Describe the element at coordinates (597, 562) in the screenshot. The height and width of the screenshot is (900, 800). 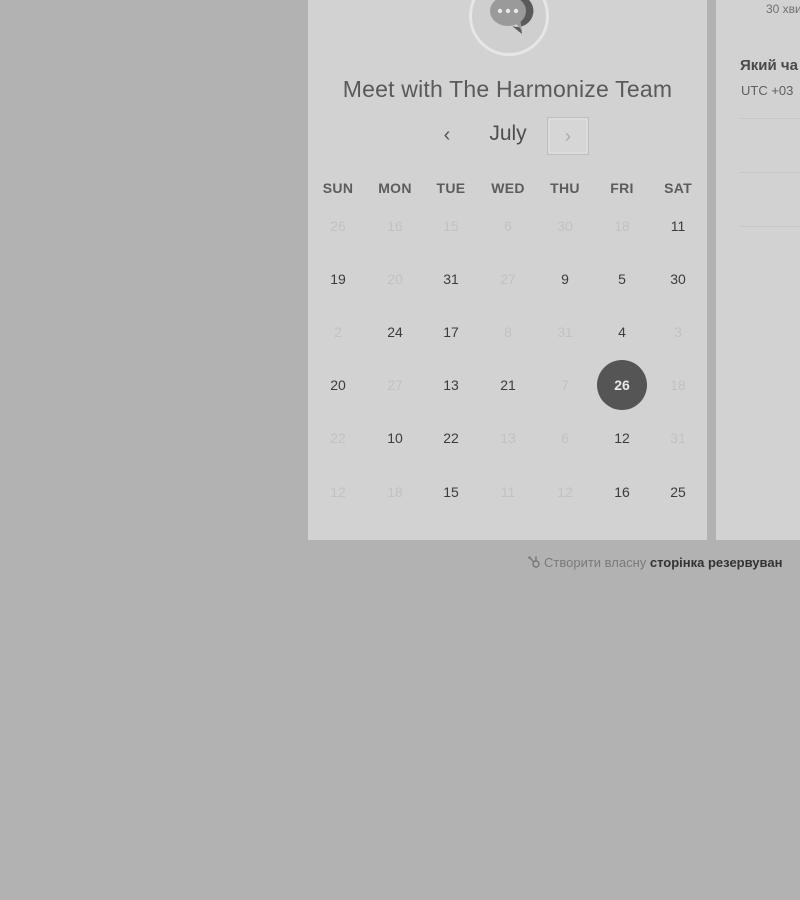
I see `footer-text: Створити власну` at that location.